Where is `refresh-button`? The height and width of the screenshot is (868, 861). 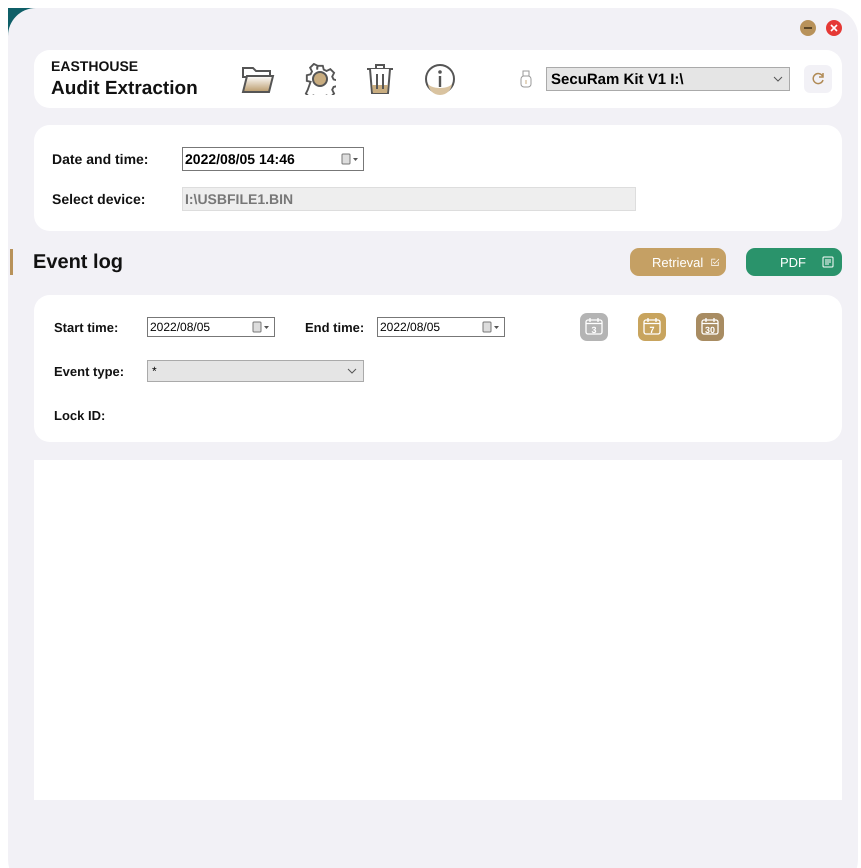
refresh-button is located at coordinates (818, 79).